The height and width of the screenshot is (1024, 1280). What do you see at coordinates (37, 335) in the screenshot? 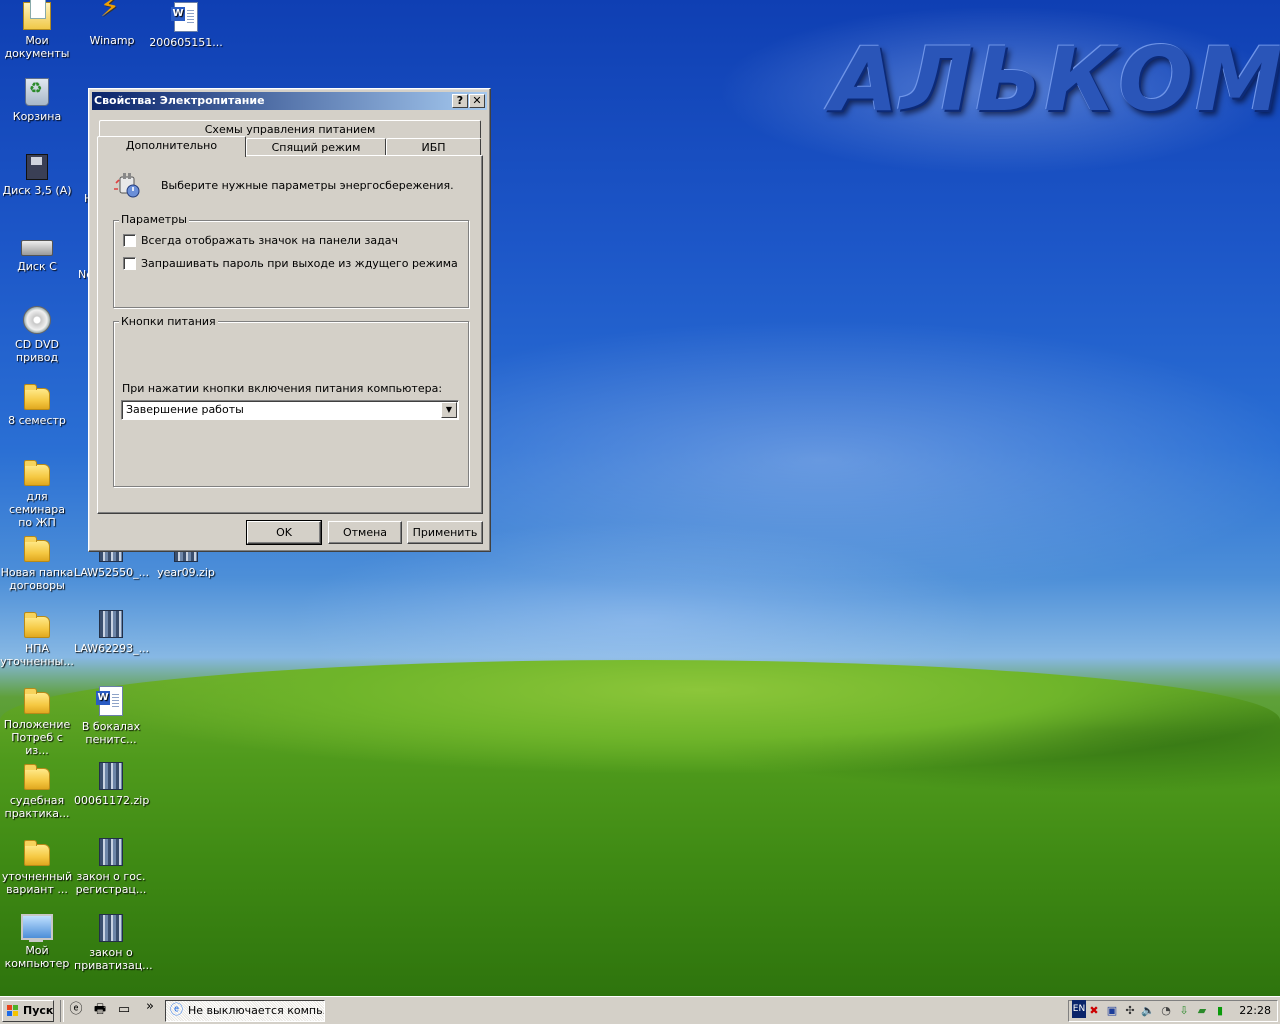
I see `desktop-icon-cd-drive: CD DVD привод` at bounding box center [37, 335].